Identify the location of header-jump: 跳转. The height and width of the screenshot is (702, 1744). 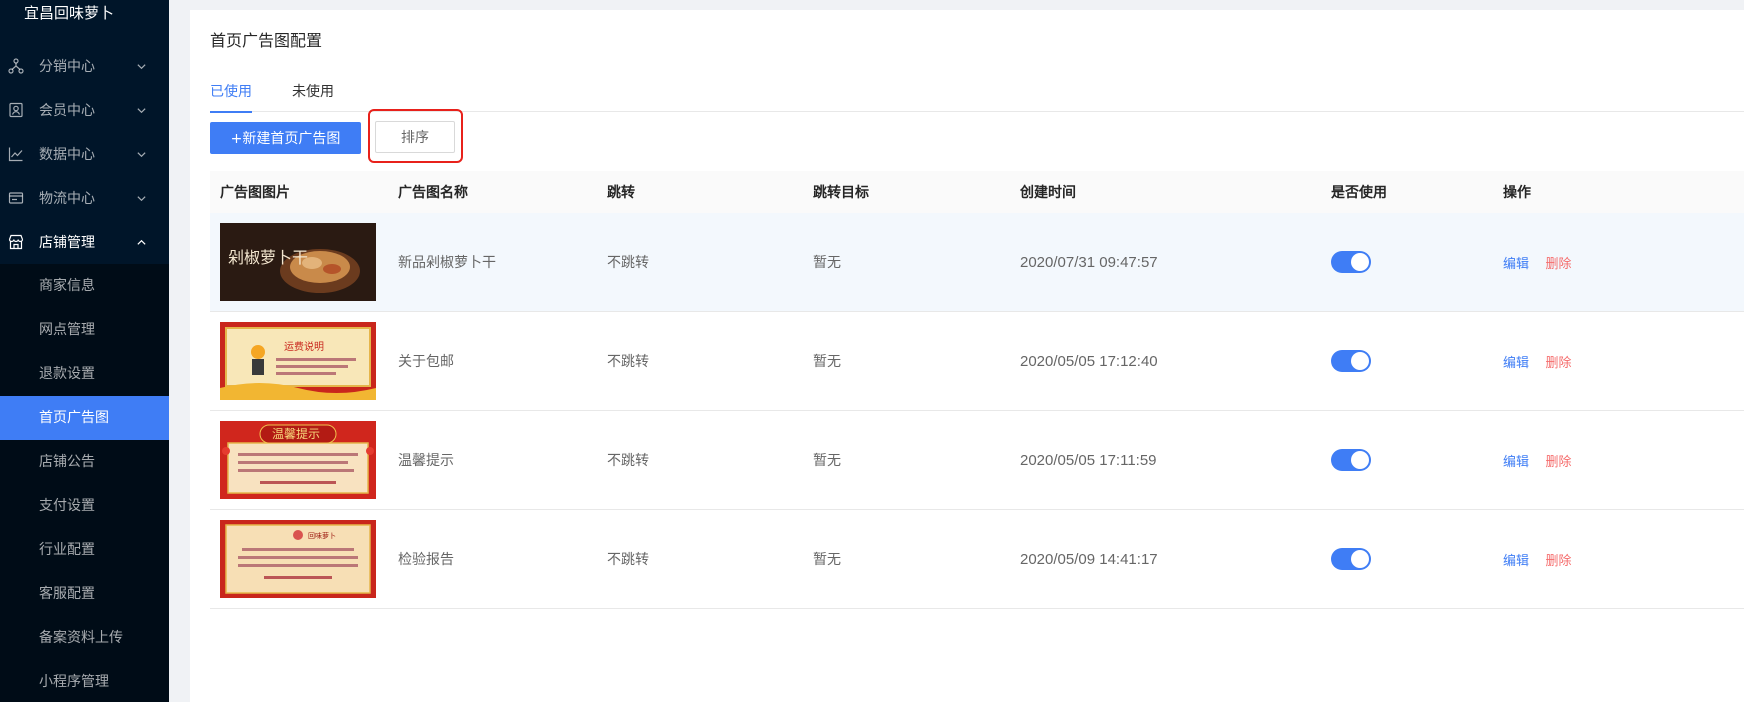
(621, 193).